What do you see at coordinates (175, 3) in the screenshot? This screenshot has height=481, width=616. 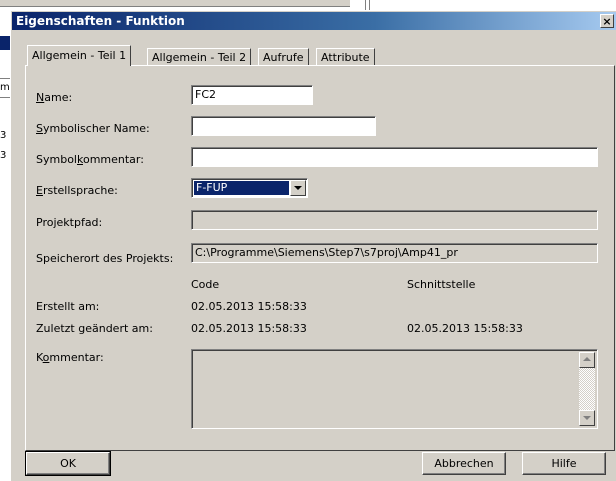 I see `background-toolbar` at bounding box center [175, 3].